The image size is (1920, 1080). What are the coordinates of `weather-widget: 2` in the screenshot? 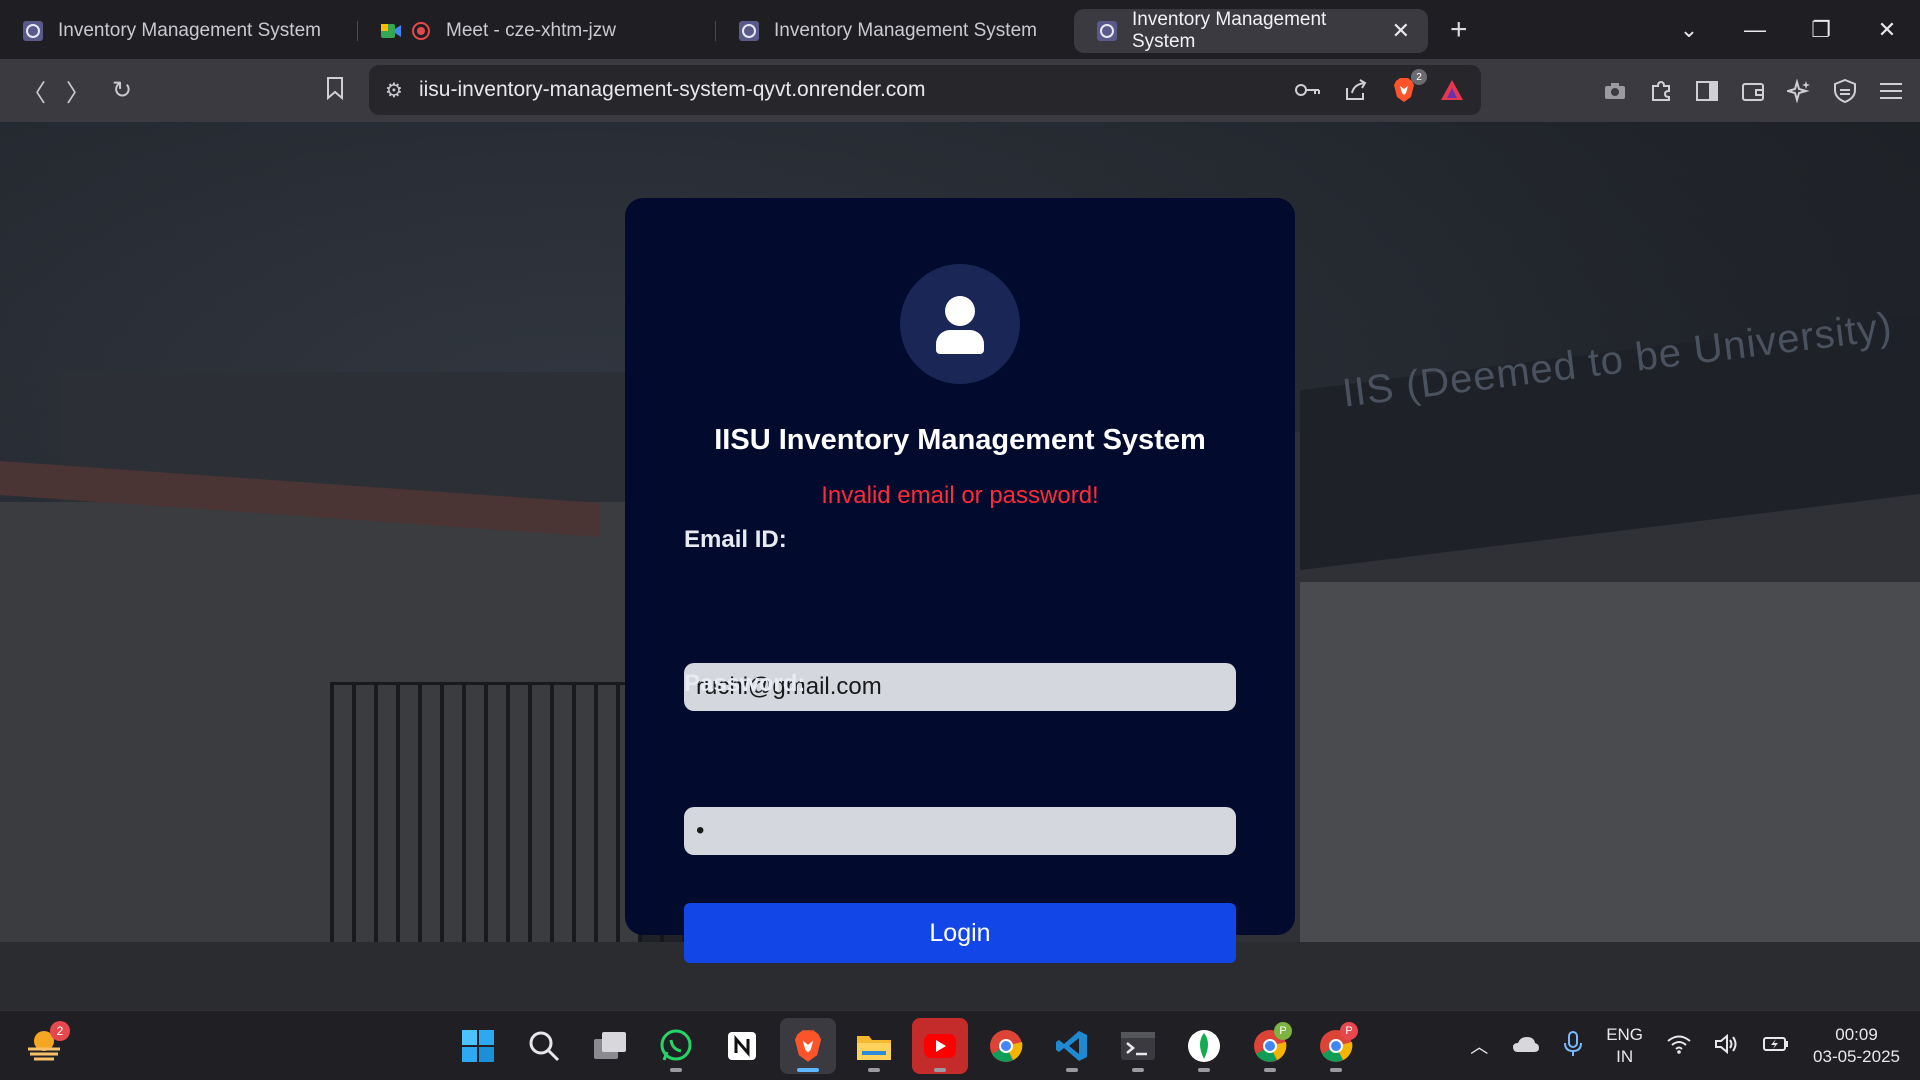 It's located at (48, 1042).